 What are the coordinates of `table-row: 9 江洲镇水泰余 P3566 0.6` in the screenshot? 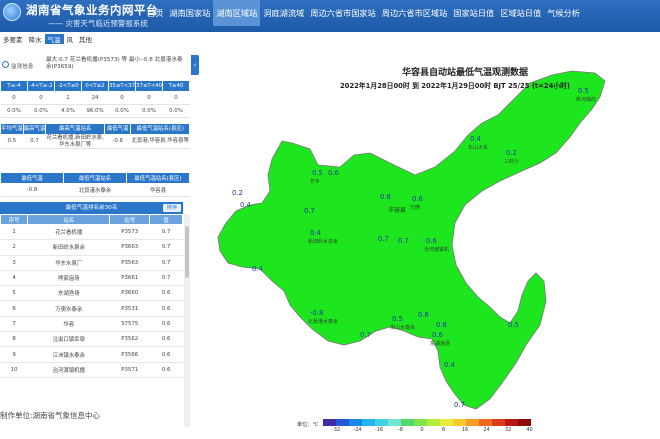 It's located at (91, 354).